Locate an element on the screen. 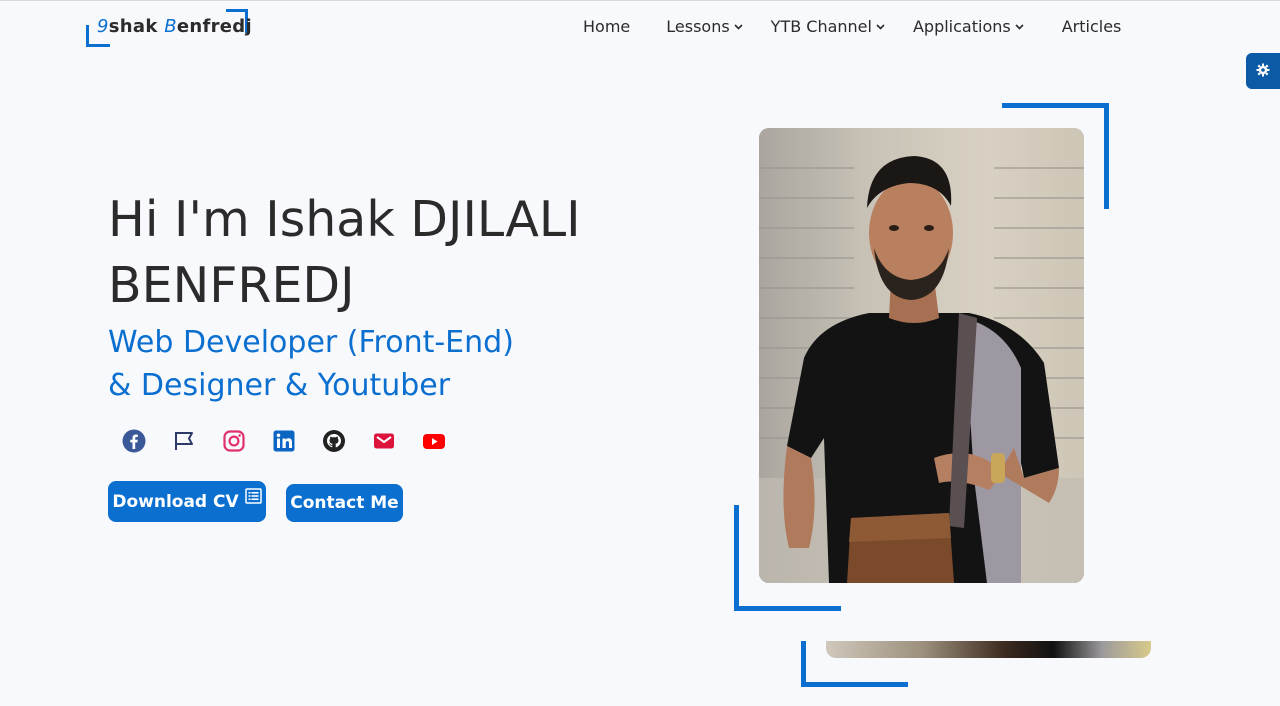 The height and width of the screenshot is (706, 1280). gear-icon is located at coordinates (1263, 71).